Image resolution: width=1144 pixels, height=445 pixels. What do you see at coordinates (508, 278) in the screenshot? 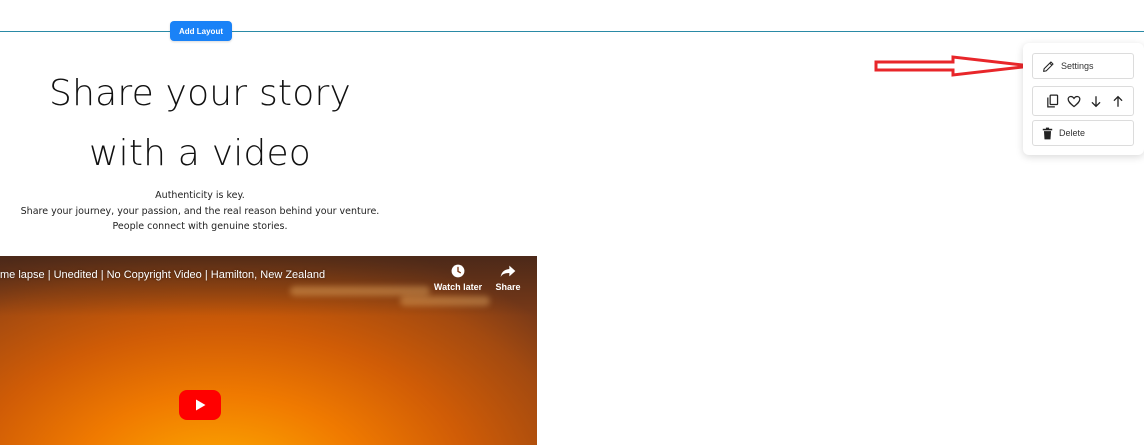
I see `share-button: Share` at bounding box center [508, 278].